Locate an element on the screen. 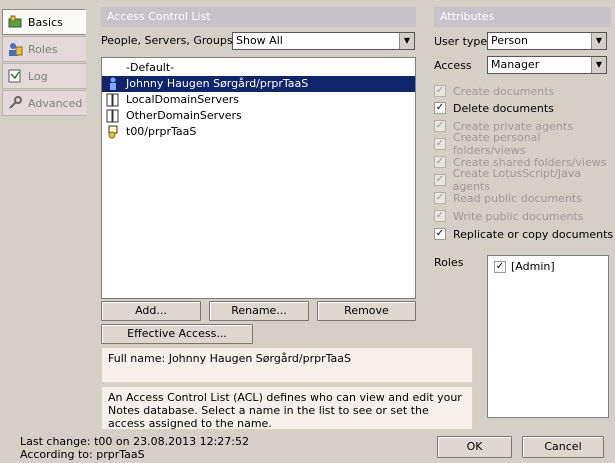 Image resolution: width=615 pixels, height=463 pixels. list-item: OtherDomainServers is located at coordinates (258, 116).